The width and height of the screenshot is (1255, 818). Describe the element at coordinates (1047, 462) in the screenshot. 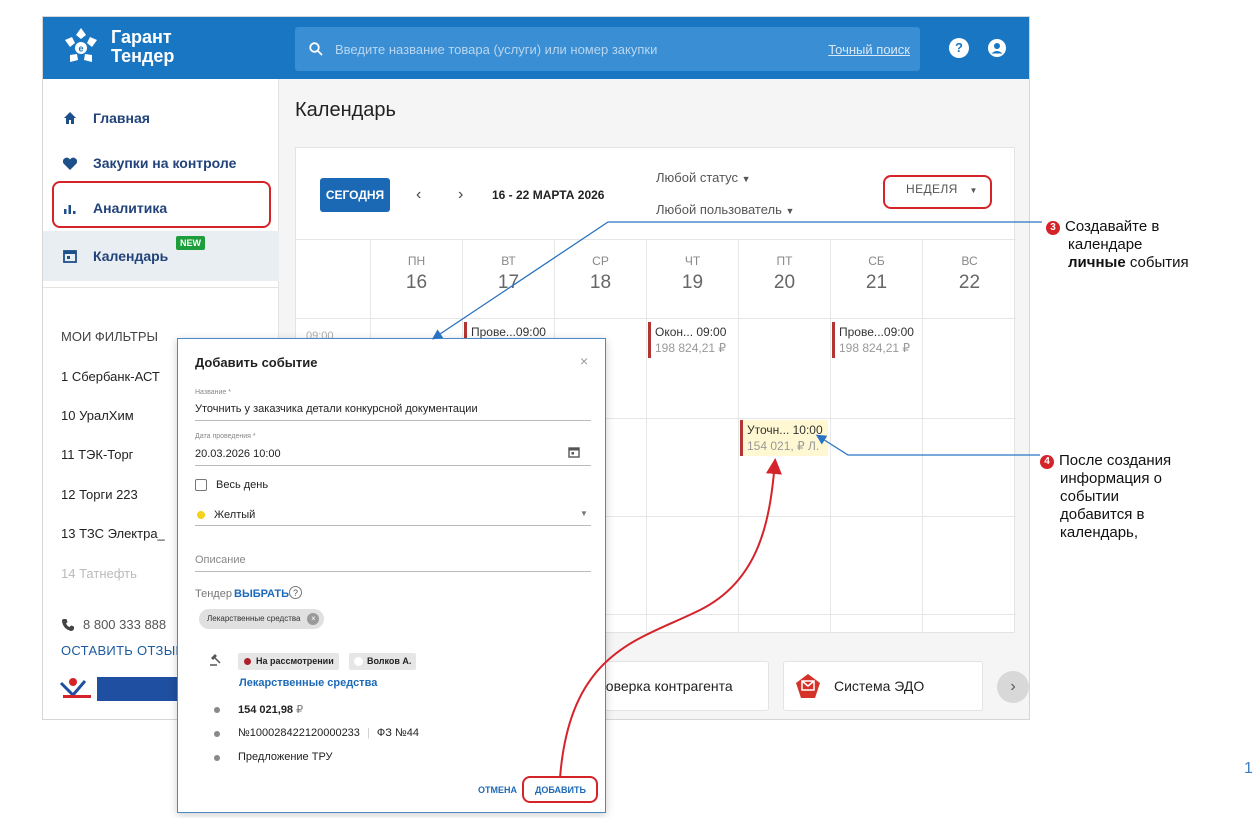

I see `note-number: 4` at that location.